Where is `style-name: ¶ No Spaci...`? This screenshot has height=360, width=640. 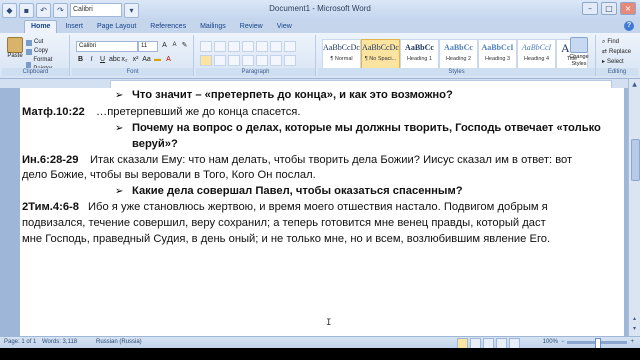 style-name: ¶ No Spaci... is located at coordinates (380, 59).